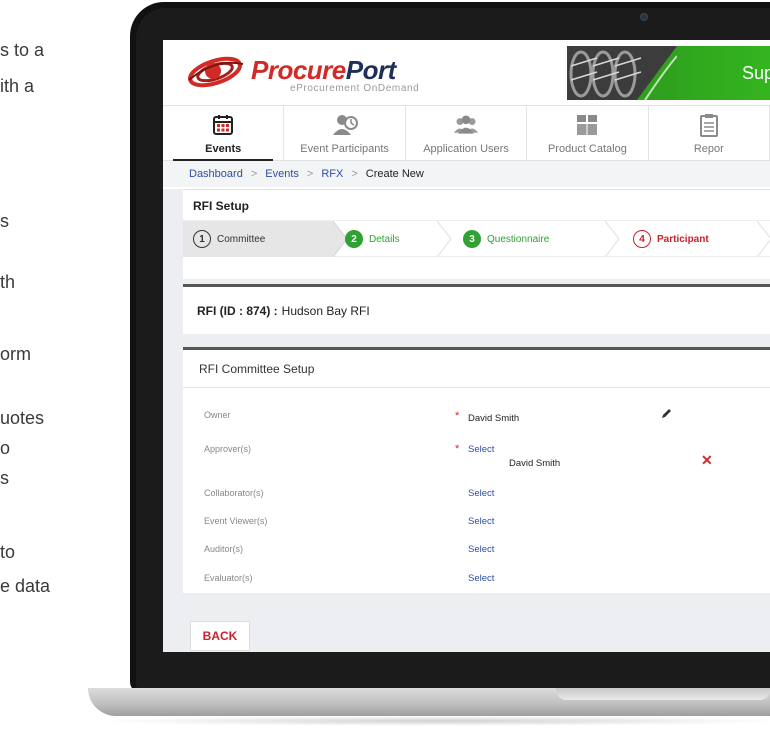  Describe the element at coordinates (241, 239) in the screenshot. I see `step-label: Committee` at that location.